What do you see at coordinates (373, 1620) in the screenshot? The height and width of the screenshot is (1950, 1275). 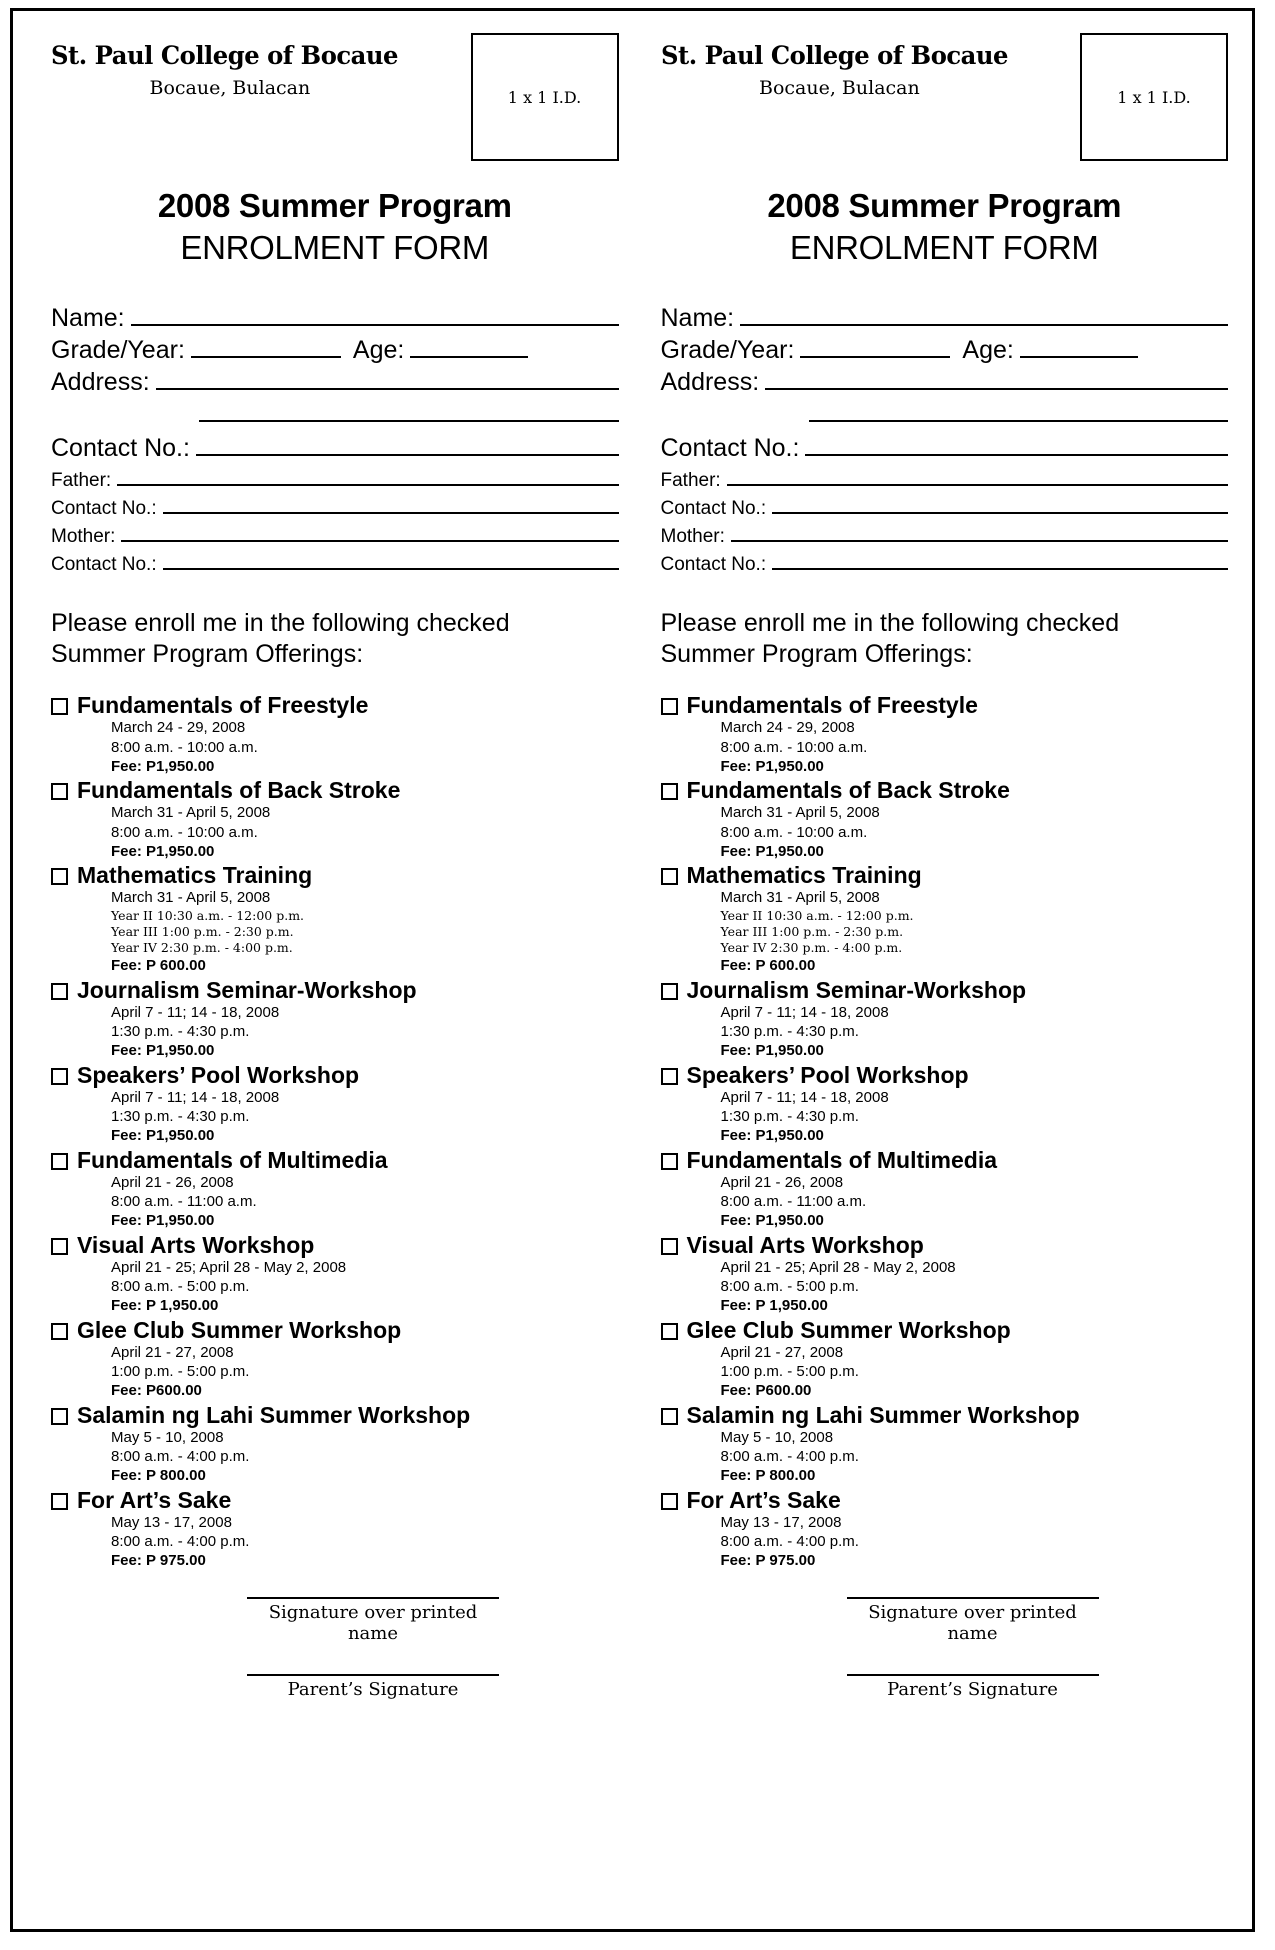 I see `signature-line-student-left: Signature over printed name` at bounding box center [373, 1620].